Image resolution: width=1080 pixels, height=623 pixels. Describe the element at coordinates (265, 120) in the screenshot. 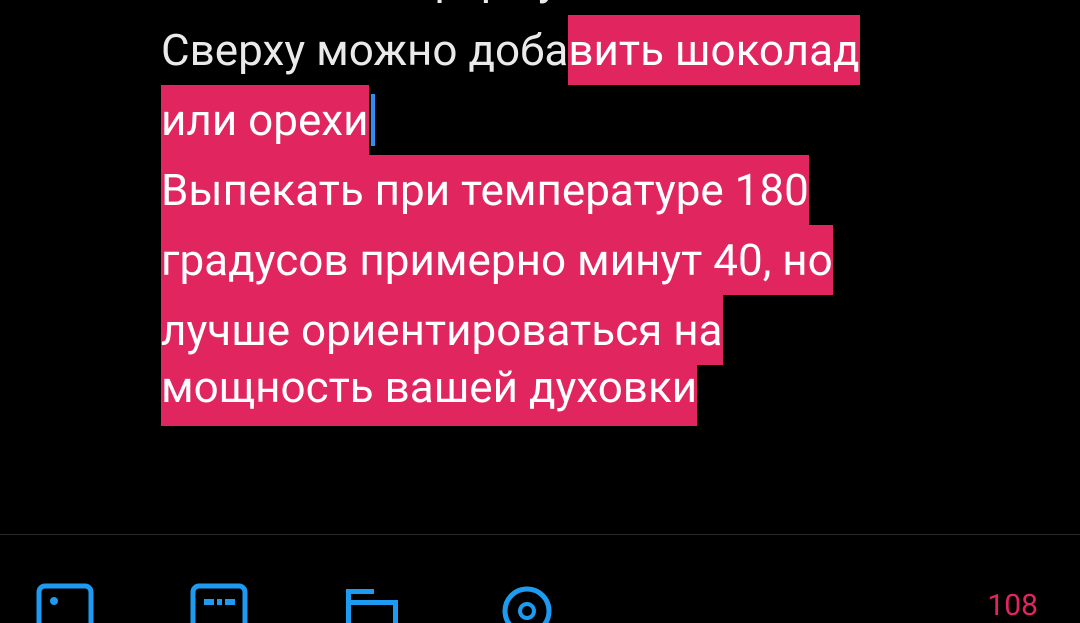

I see `text-selection: или орехи` at that location.